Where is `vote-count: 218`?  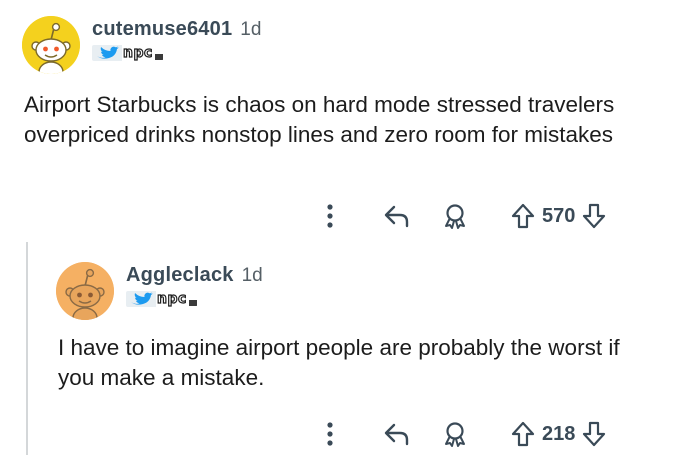 vote-count: 218 is located at coordinates (559, 433).